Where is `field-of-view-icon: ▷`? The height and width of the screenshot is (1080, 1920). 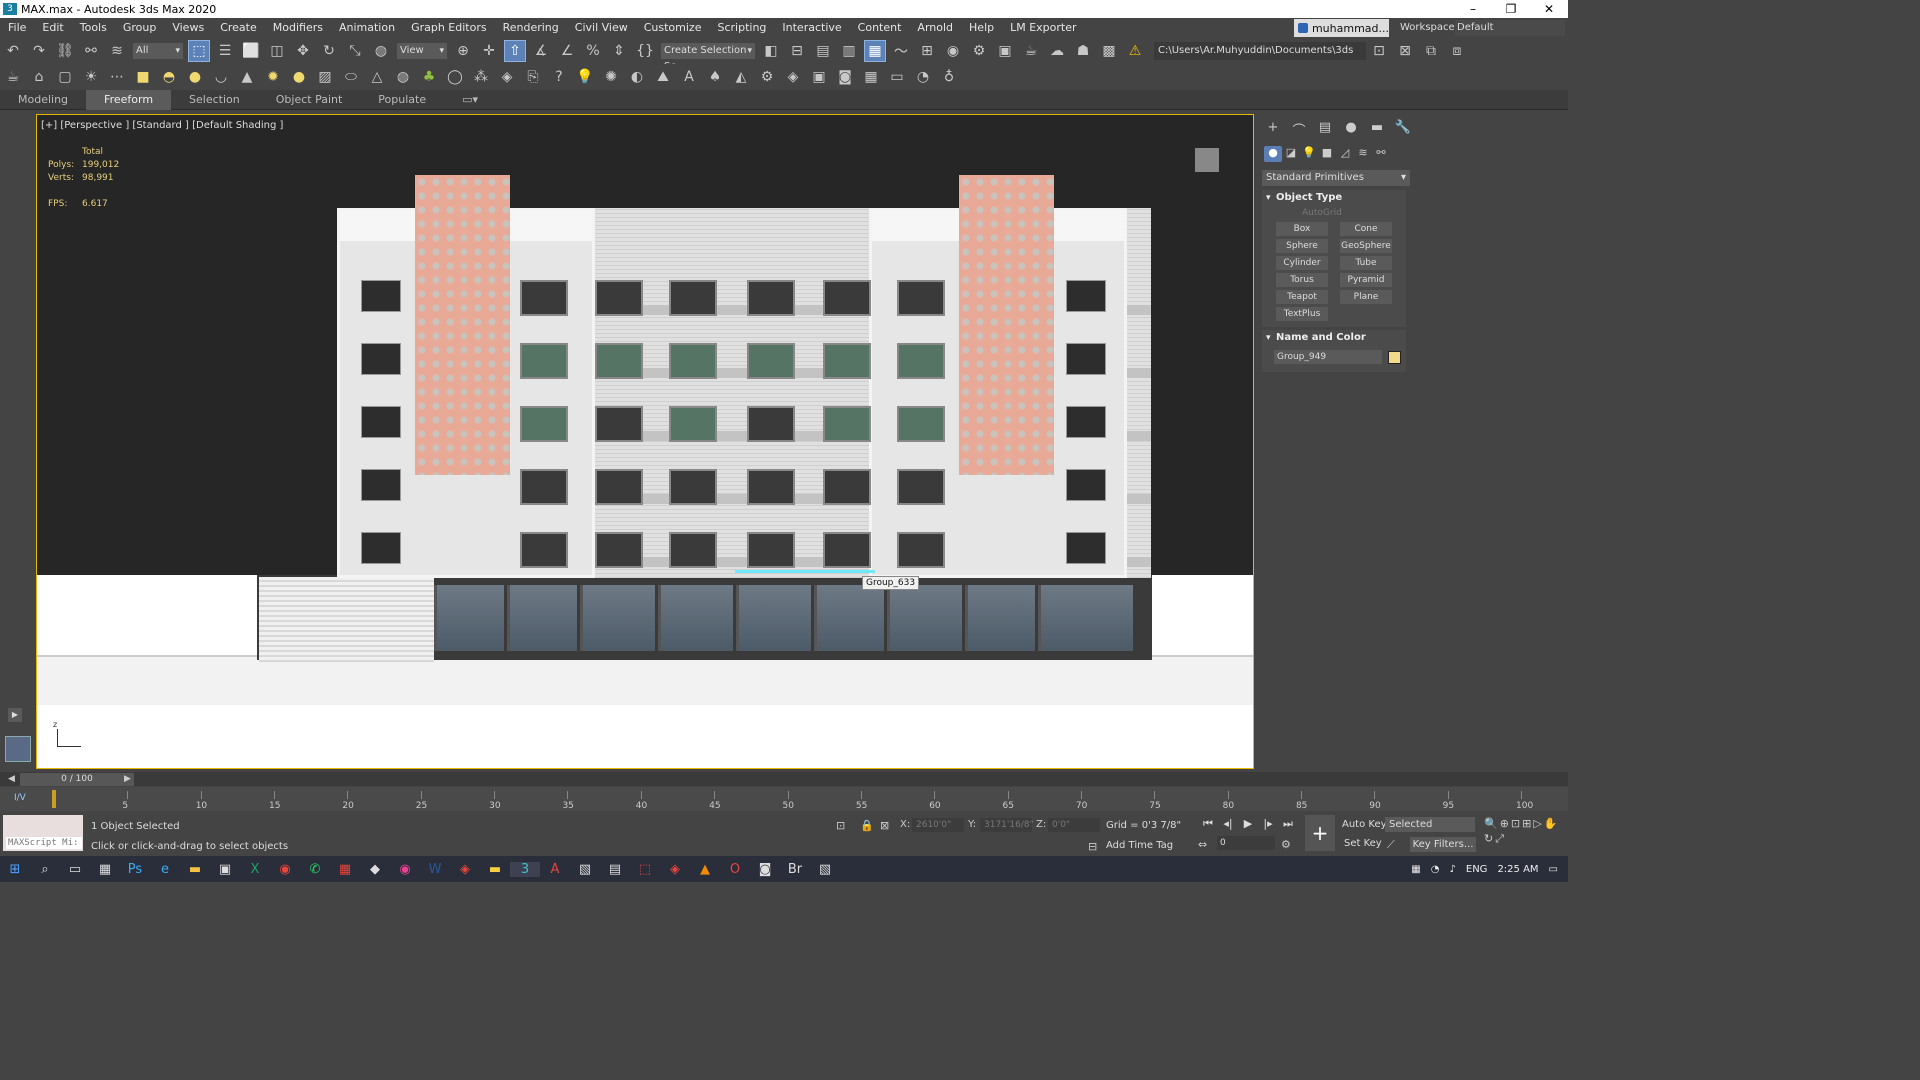
field-of-view-icon: ▷ is located at coordinates (1537, 823).